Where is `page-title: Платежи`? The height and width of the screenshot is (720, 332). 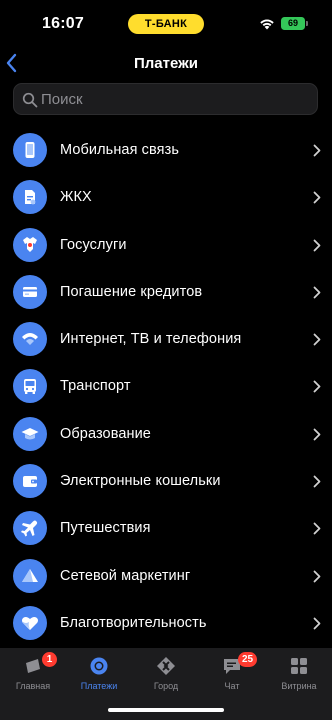
page-title: Платежи is located at coordinates (166, 63).